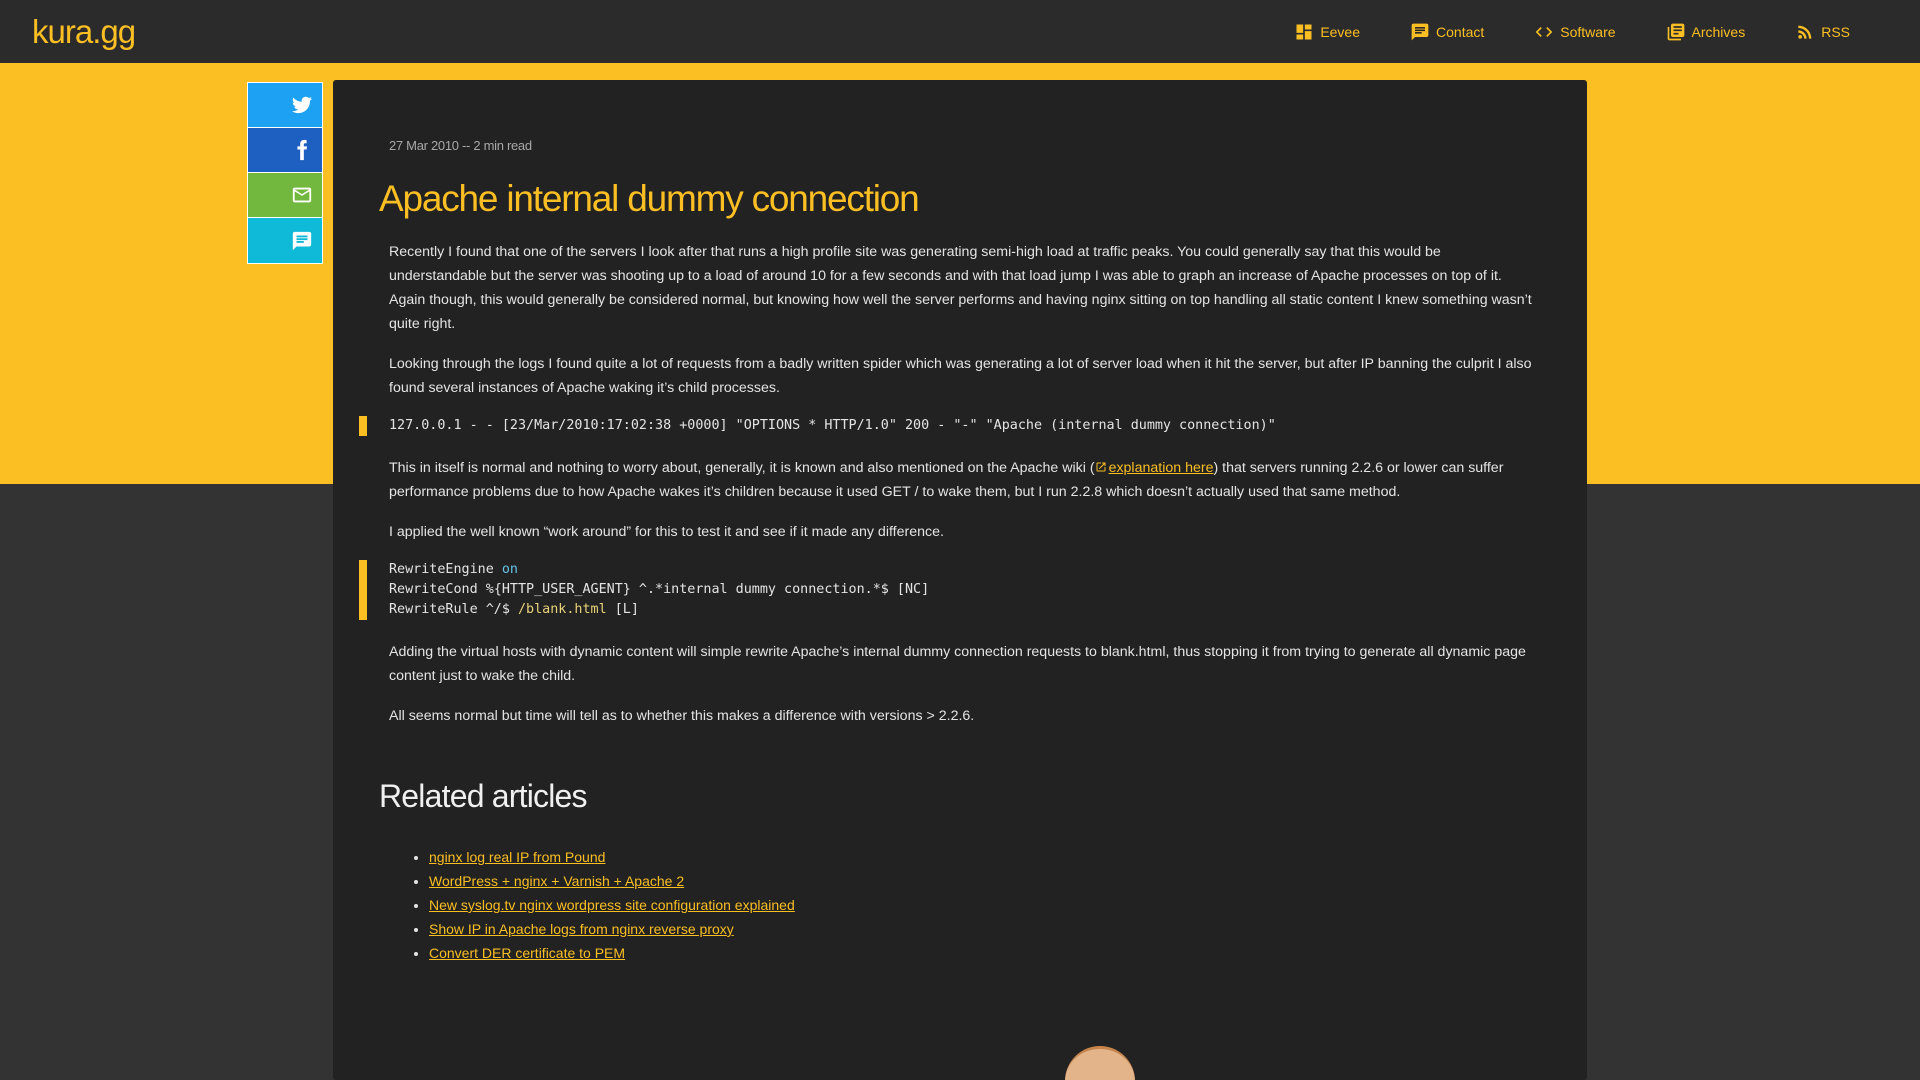  Describe the element at coordinates (1460, 31) in the screenshot. I see `nav-label: Contact` at that location.